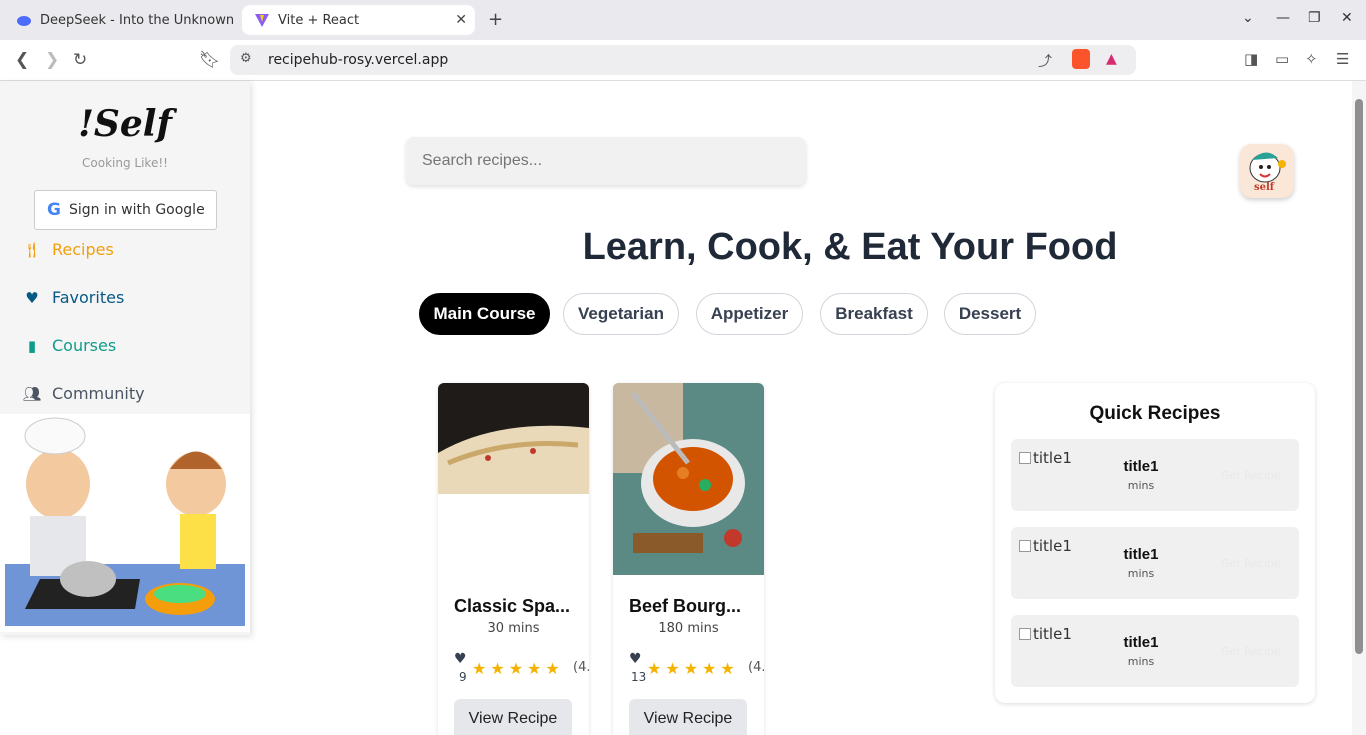  What do you see at coordinates (1342, 59) in the screenshot?
I see `menu-icon: ☰` at bounding box center [1342, 59].